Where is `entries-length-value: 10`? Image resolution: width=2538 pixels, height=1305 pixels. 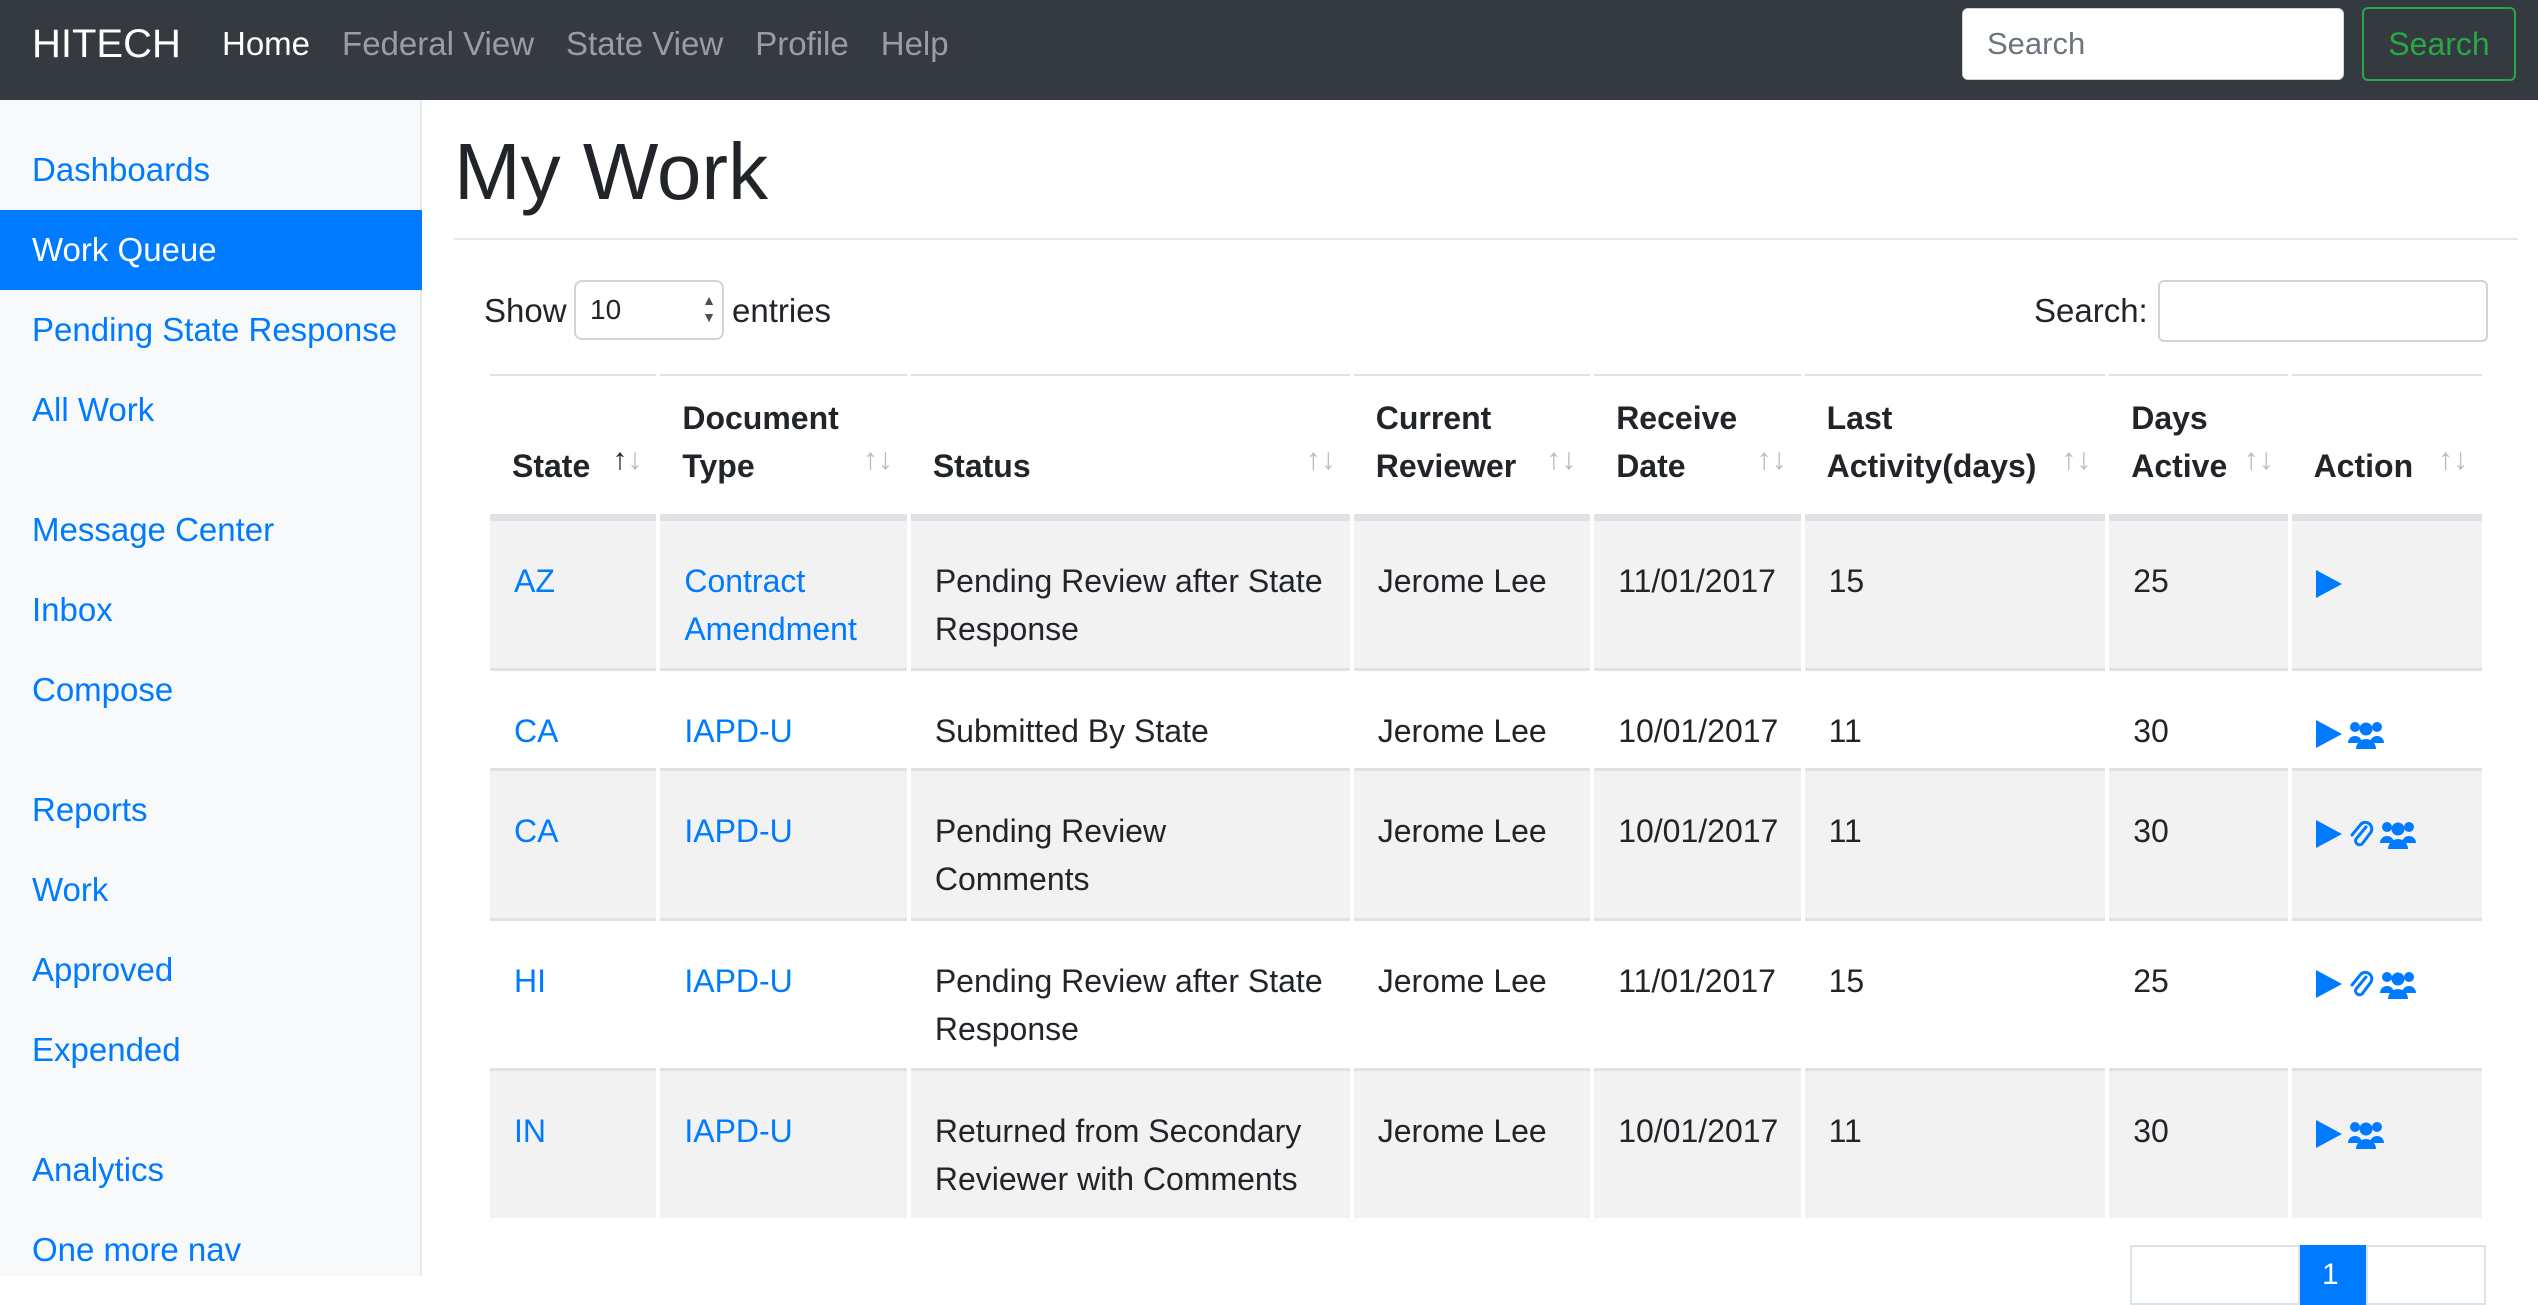
entries-length-value: 10 is located at coordinates (606, 309).